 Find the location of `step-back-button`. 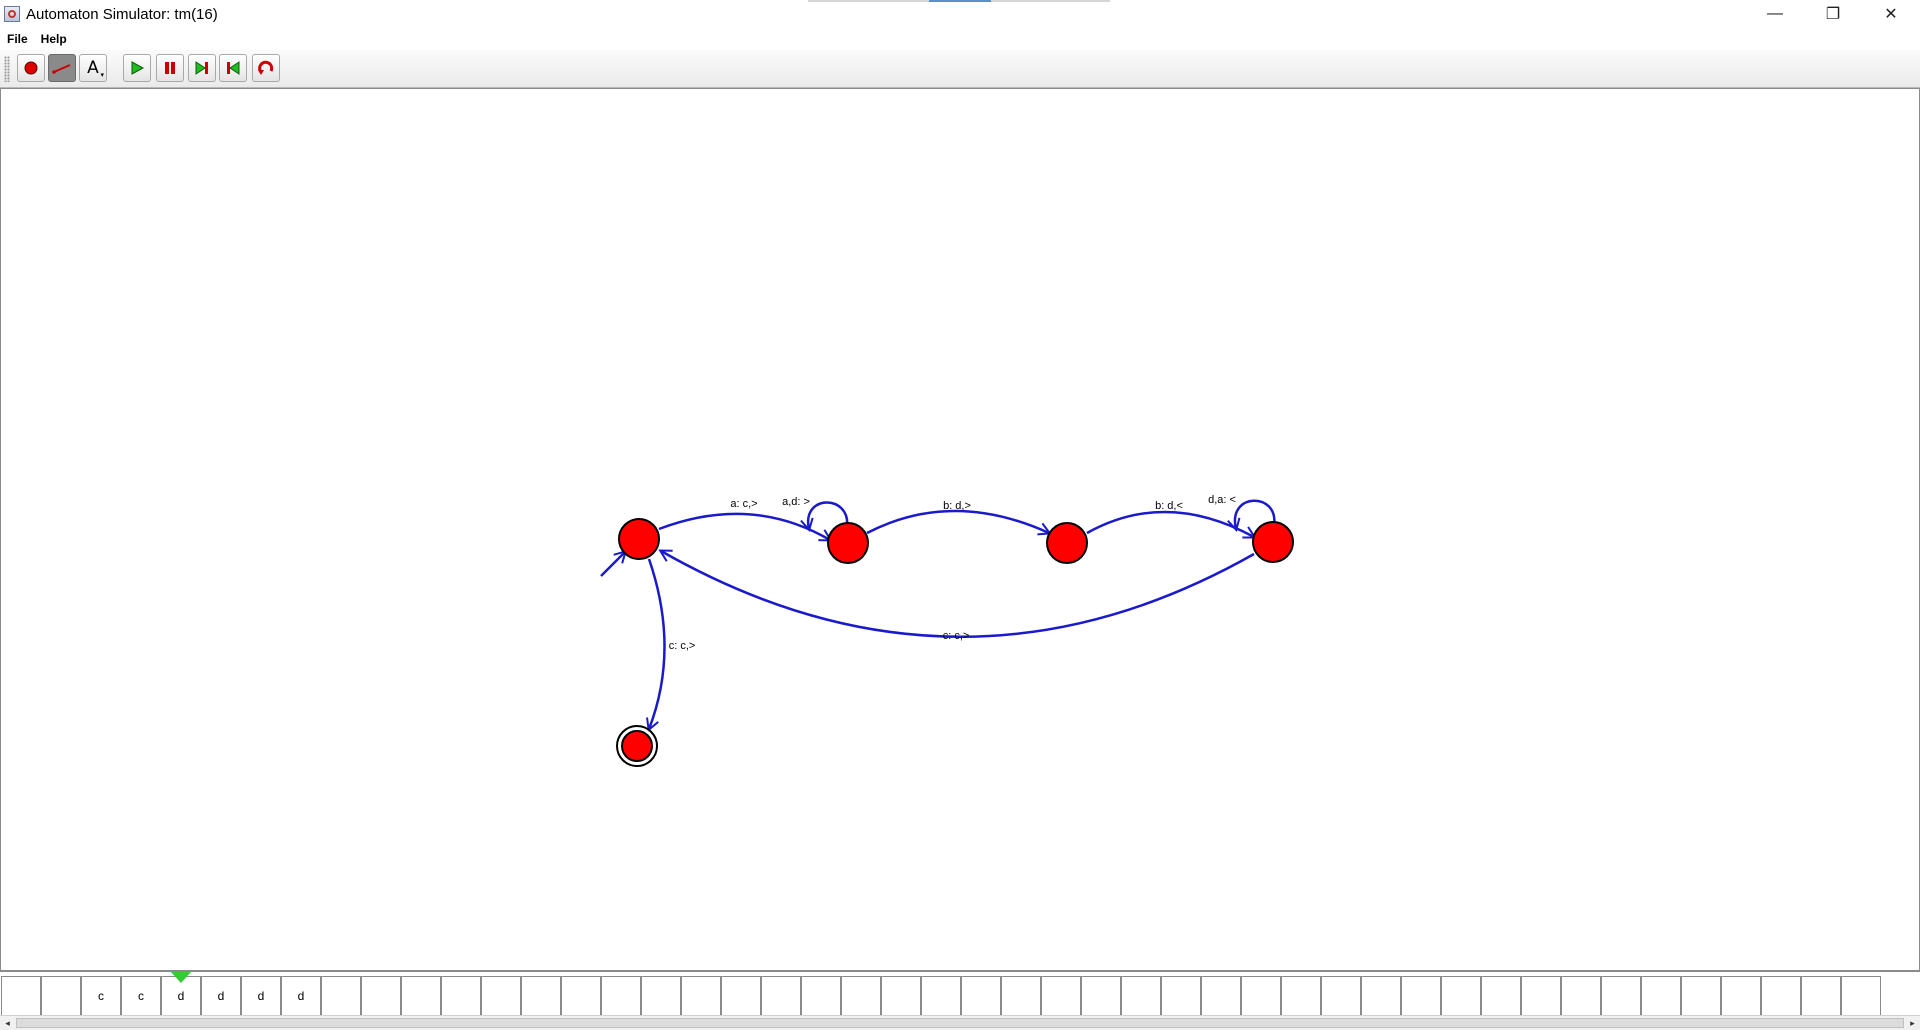

step-back-button is located at coordinates (233, 68).